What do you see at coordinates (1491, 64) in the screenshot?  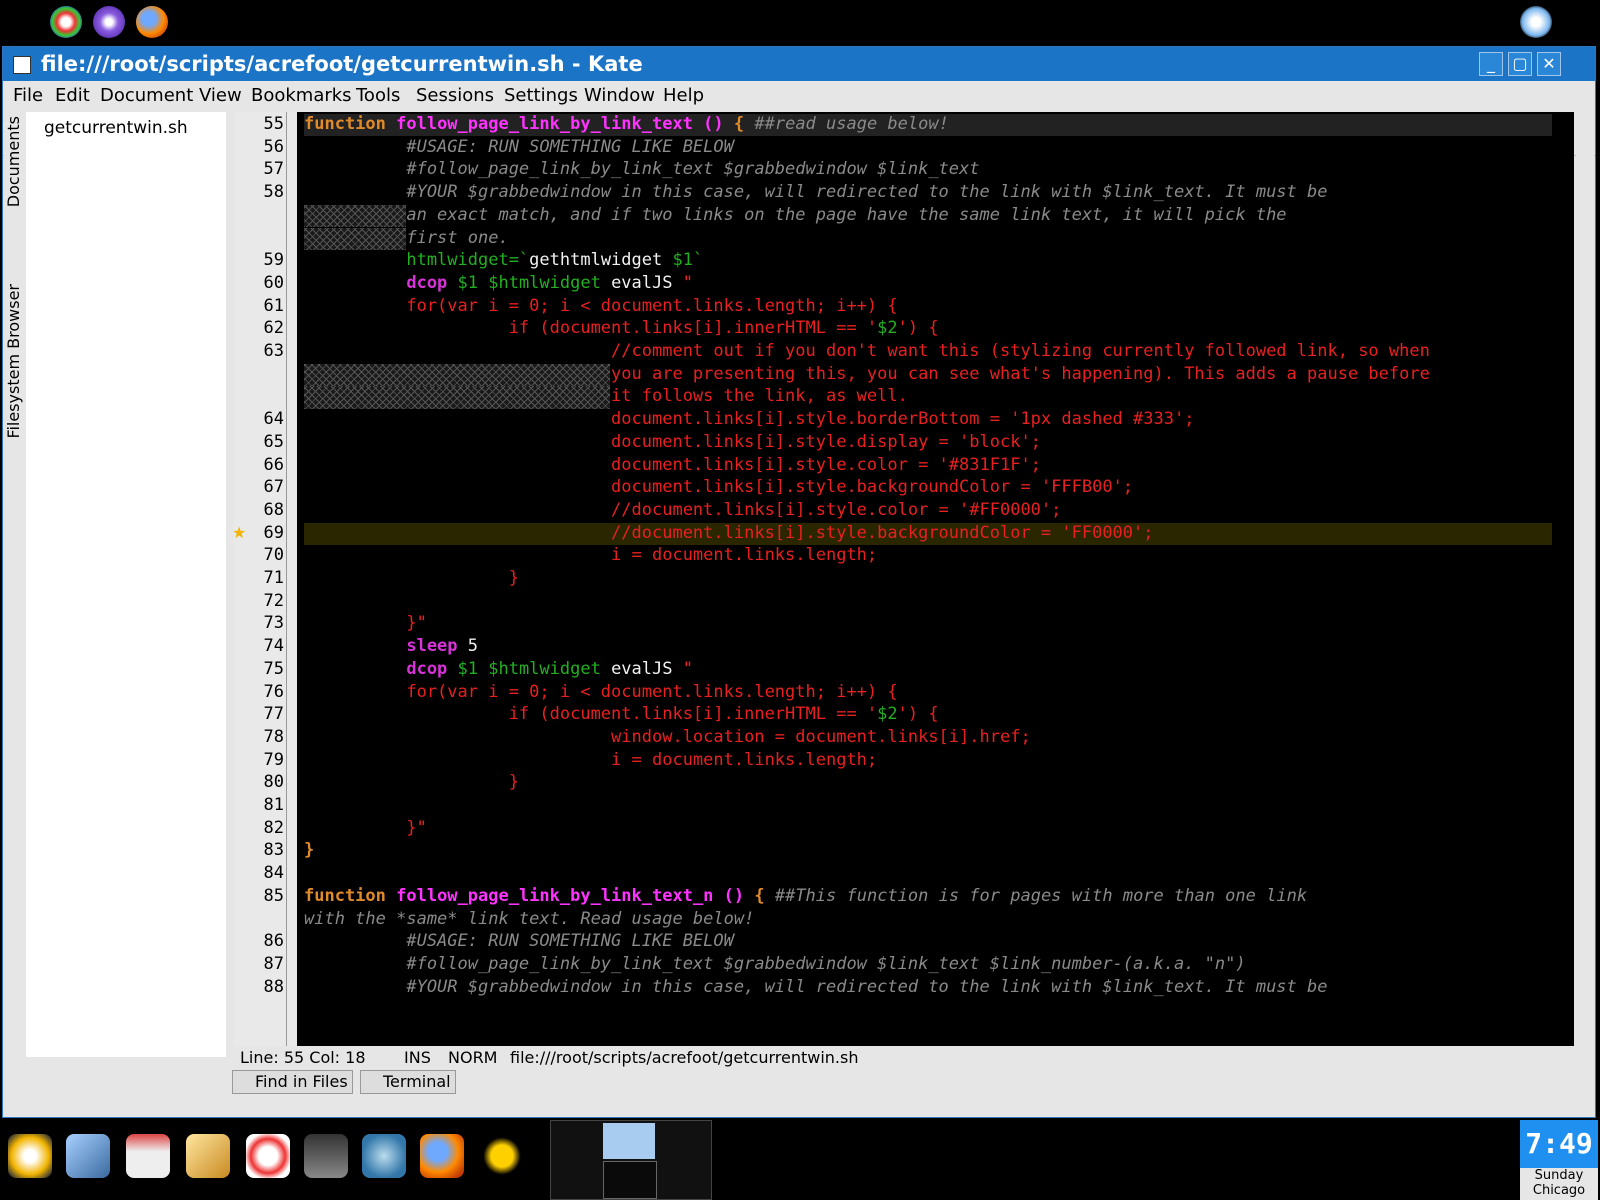 I see `minimize-button: _` at bounding box center [1491, 64].